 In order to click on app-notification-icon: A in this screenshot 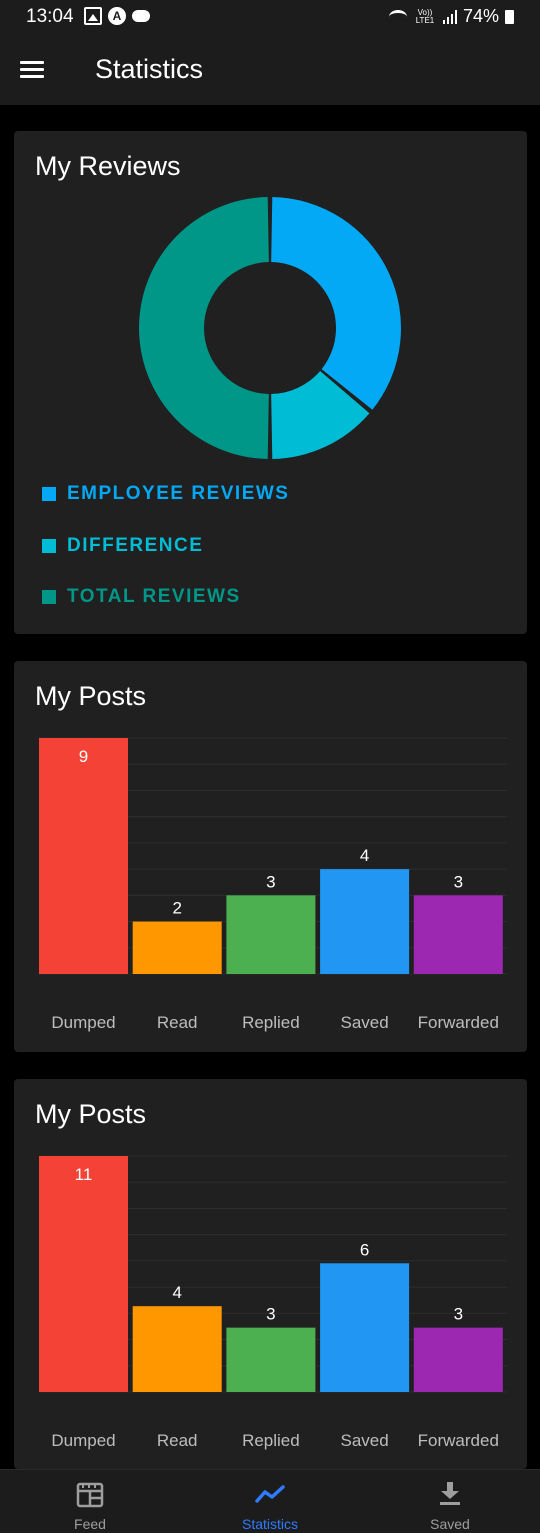, I will do `click(117, 16)`.